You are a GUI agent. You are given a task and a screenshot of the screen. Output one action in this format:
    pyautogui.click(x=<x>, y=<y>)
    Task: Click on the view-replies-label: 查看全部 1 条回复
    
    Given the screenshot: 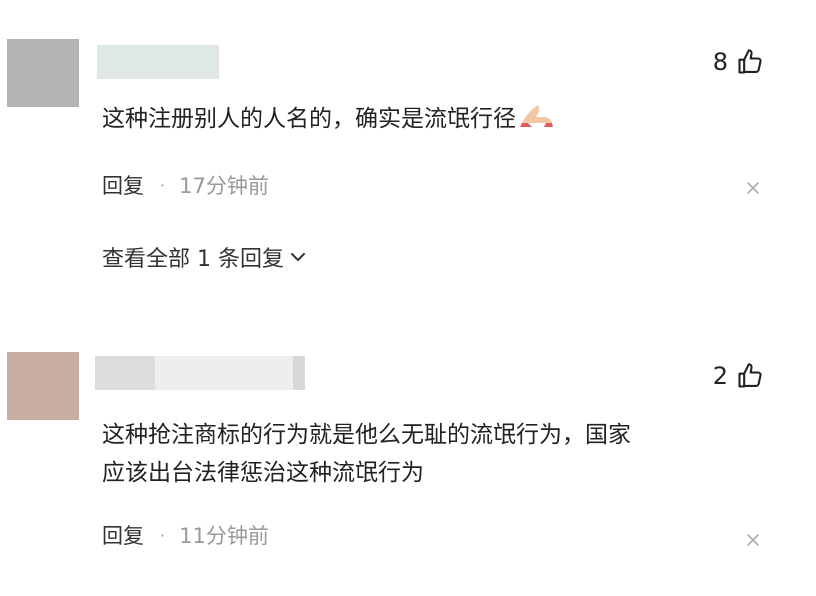 What is the action you would take?
    pyautogui.click(x=193, y=259)
    